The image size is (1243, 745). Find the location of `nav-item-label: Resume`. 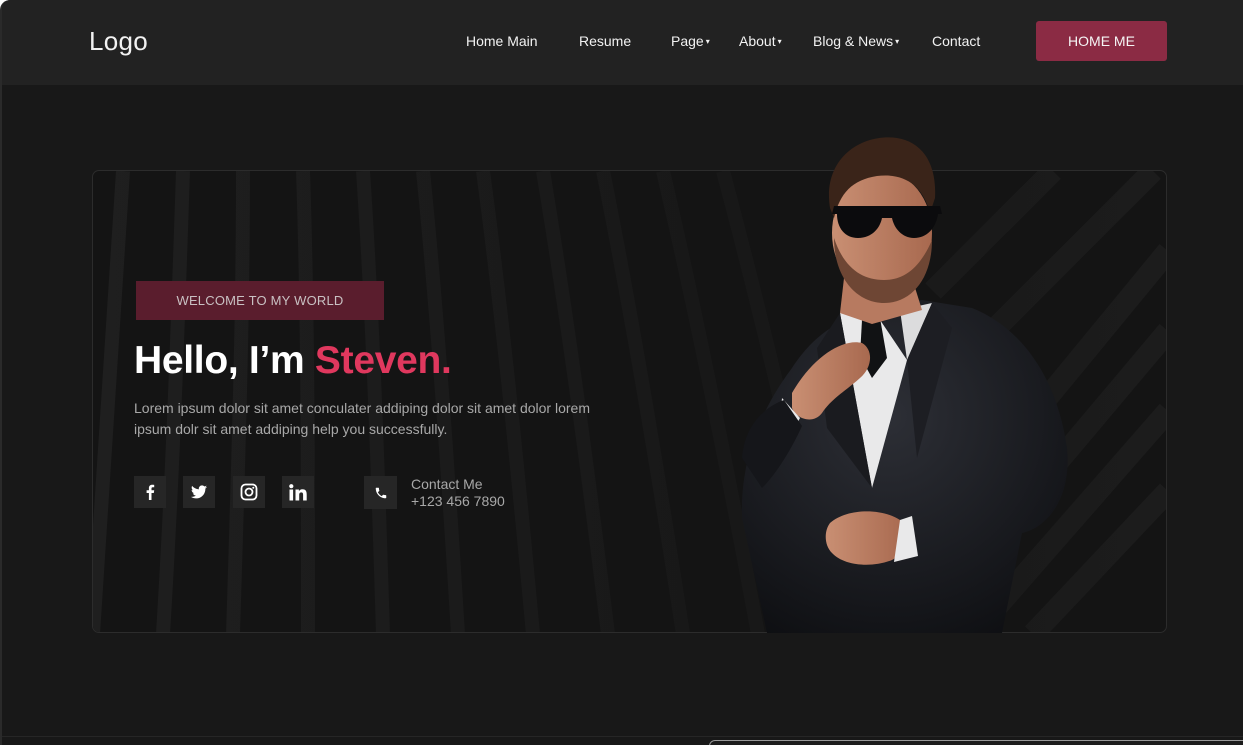

nav-item-label: Resume is located at coordinates (605, 41).